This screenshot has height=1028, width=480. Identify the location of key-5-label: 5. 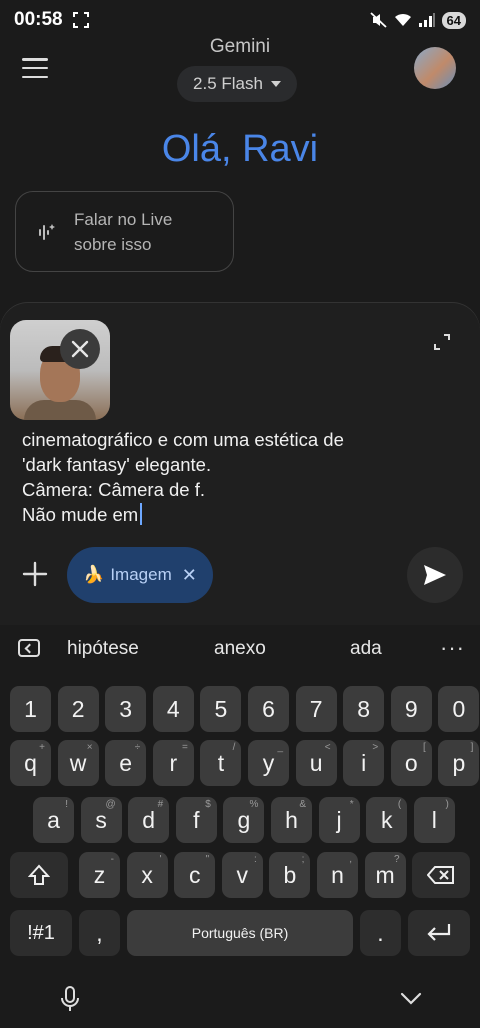
(221, 708).